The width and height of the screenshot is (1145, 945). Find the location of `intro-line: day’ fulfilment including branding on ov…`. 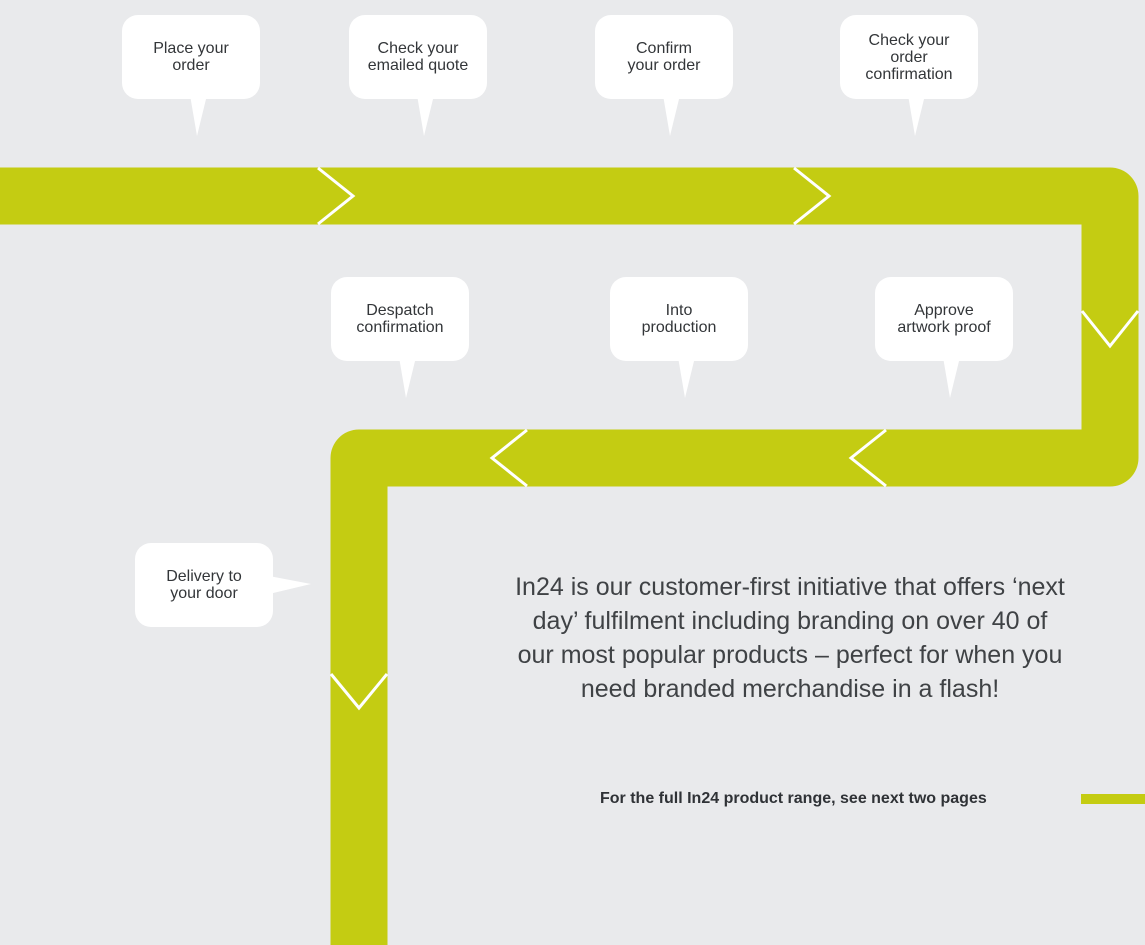

intro-line: day’ fulfilment including branding on ov… is located at coordinates (790, 621).